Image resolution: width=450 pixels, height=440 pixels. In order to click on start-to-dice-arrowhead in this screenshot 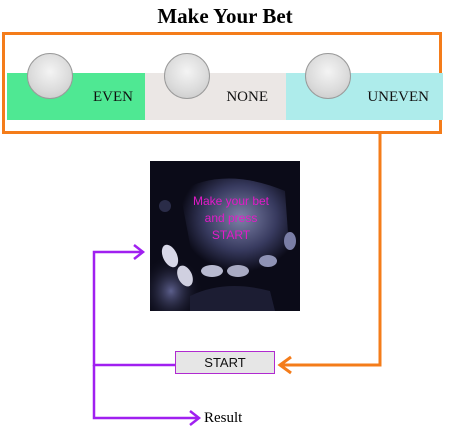, I will do `click(139, 252)`.